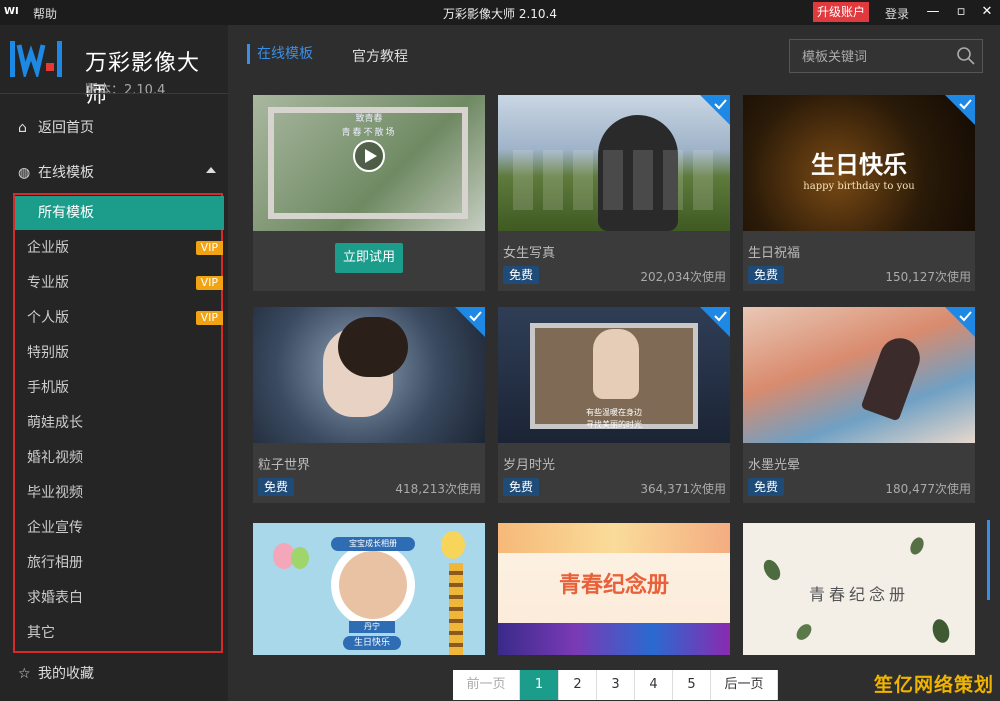 The height and width of the screenshot is (701, 1000). What do you see at coordinates (614, 405) in the screenshot?
I see `template-card: 有些温暖在身边 寻找美丽的时光 岁月时光 免费 364,371次使用` at bounding box center [614, 405].